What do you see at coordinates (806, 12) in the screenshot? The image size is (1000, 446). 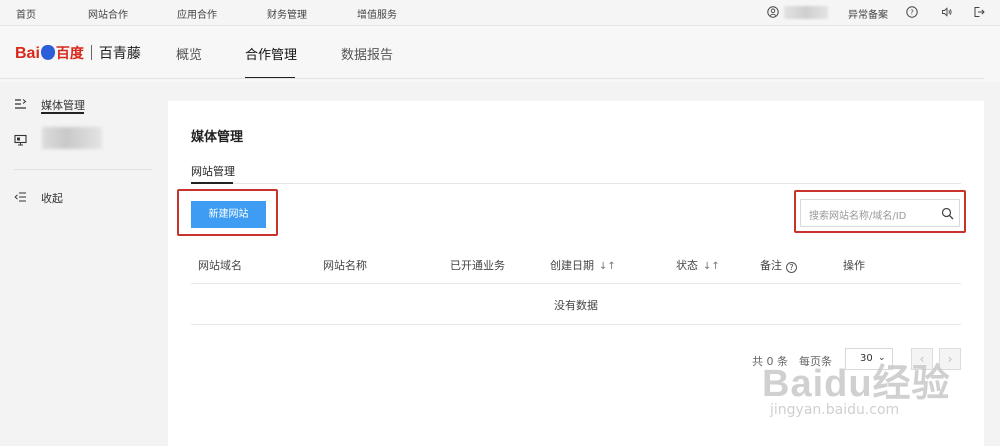 I see `username-blurred` at bounding box center [806, 12].